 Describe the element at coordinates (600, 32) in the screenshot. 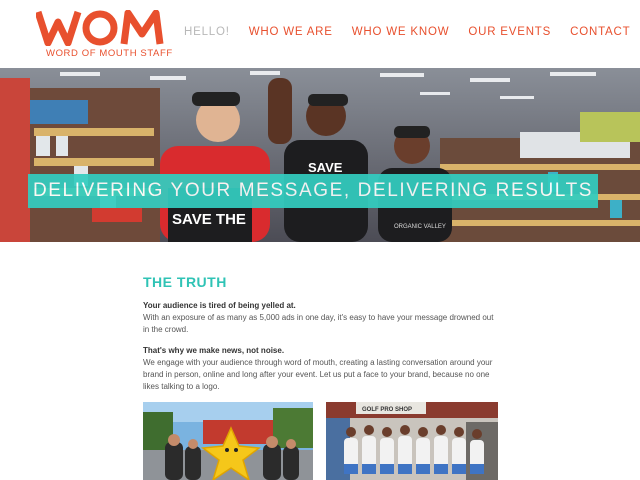

I see `nav-item-contact: CONTACT` at that location.